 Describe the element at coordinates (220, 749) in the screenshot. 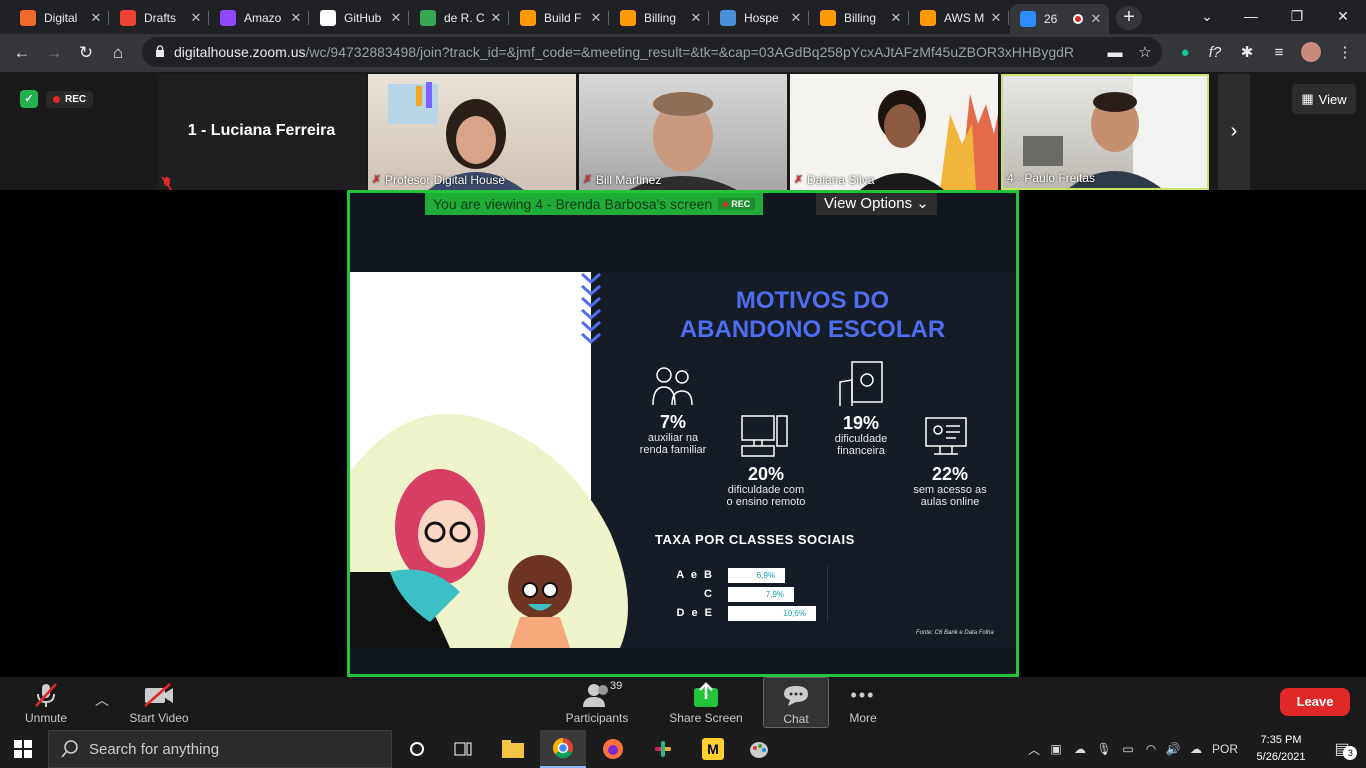

I see `taskbar-search-box: Search for anything` at that location.